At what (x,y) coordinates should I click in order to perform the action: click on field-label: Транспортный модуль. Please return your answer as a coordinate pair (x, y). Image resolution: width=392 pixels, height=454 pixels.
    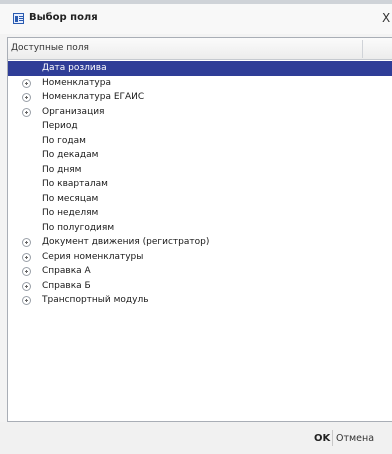
    Looking at the image, I should click on (95, 300).